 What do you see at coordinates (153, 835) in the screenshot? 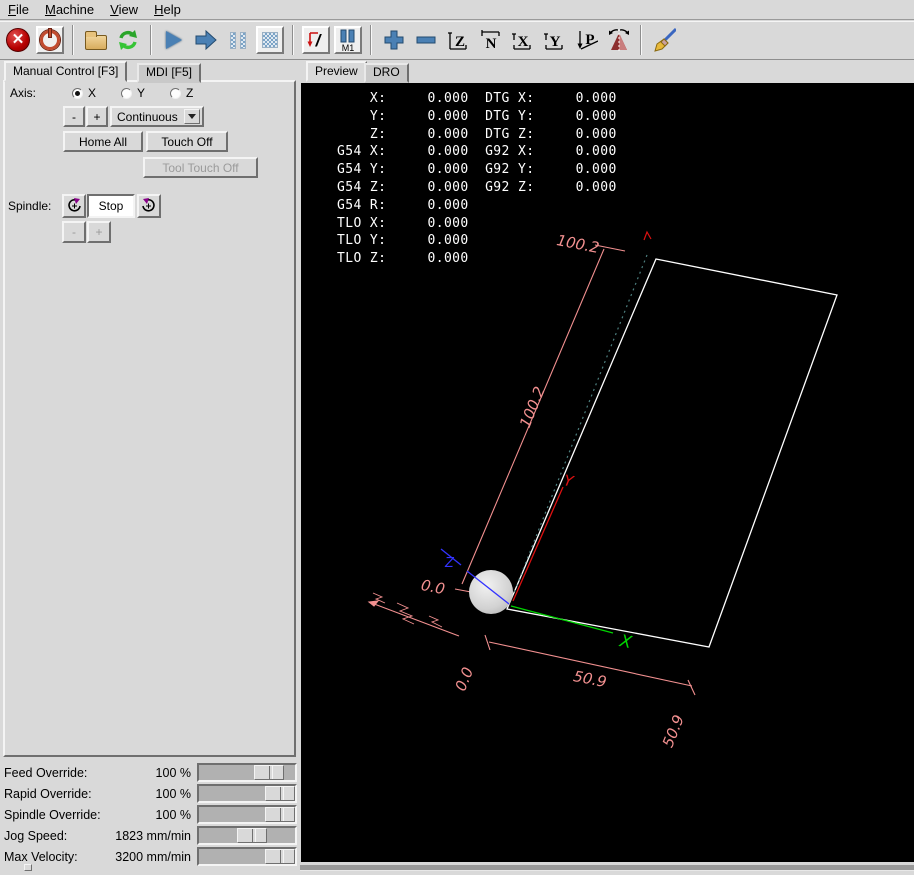
I see `jog-speed-value: 1823 mm/min` at bounding box center [153, 835].